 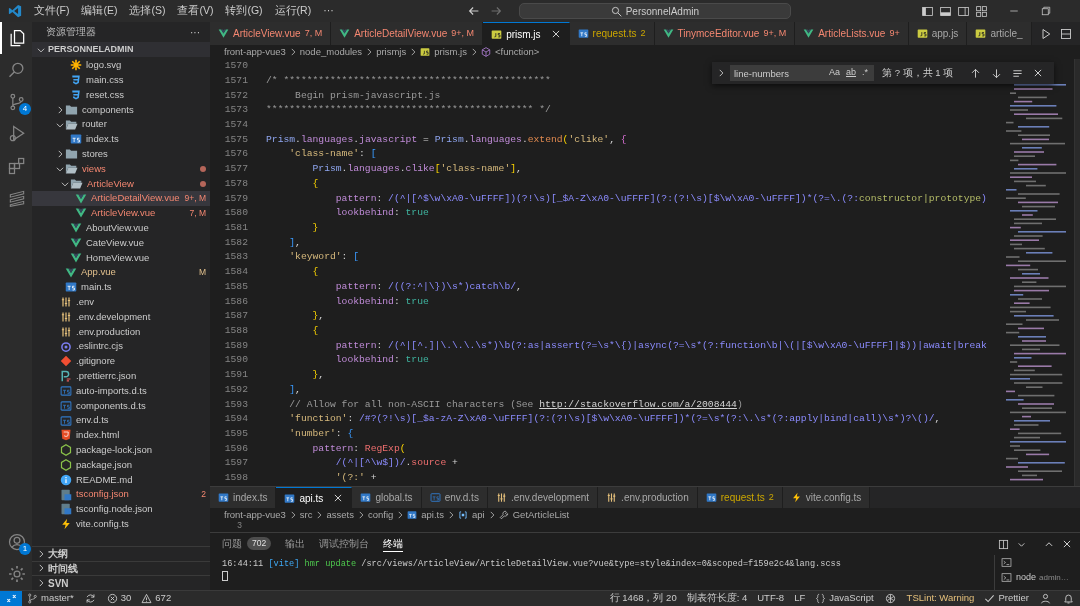 I want to click on tree-item: views, so click(x=121, y=169).